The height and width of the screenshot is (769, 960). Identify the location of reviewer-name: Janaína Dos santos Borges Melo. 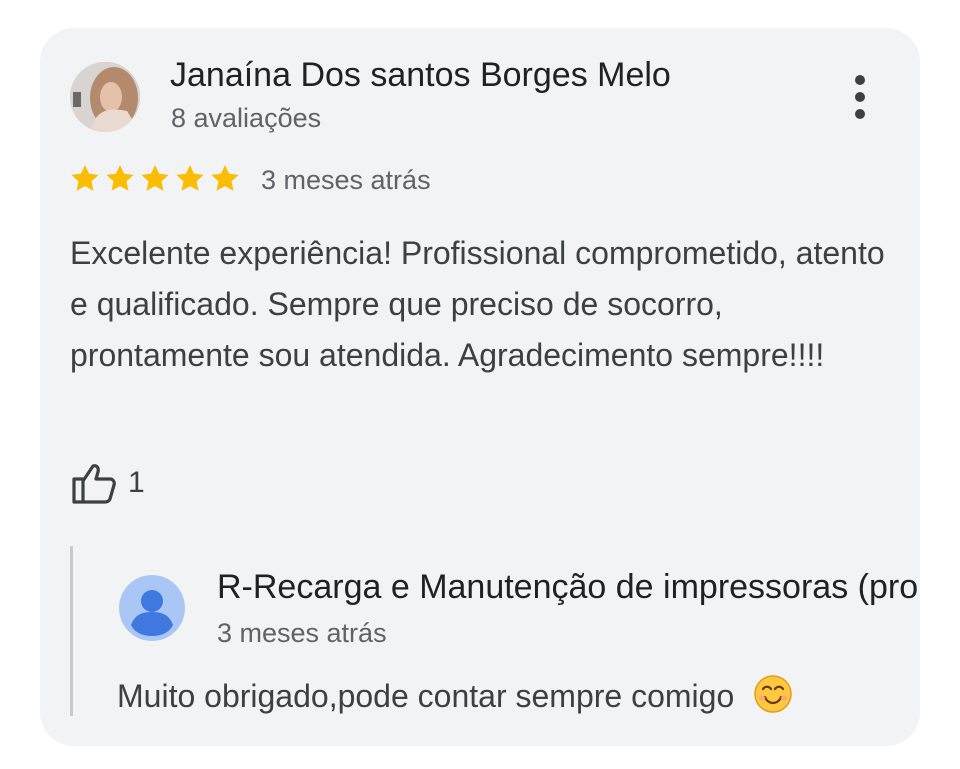
(420, 75).